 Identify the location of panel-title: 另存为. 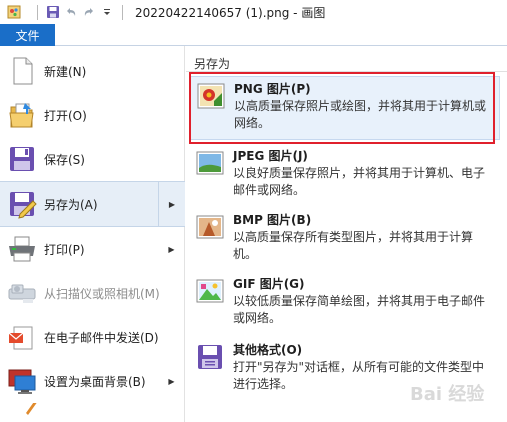
(212, 64).